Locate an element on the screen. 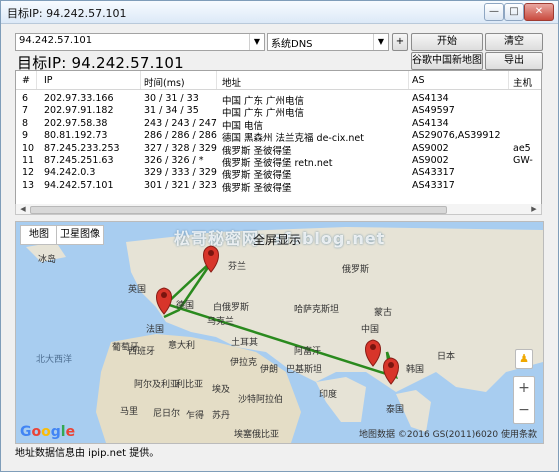 The width and height of the screenshot is (559, 472). header-host: 主机 is located at coordinates (522, 82).